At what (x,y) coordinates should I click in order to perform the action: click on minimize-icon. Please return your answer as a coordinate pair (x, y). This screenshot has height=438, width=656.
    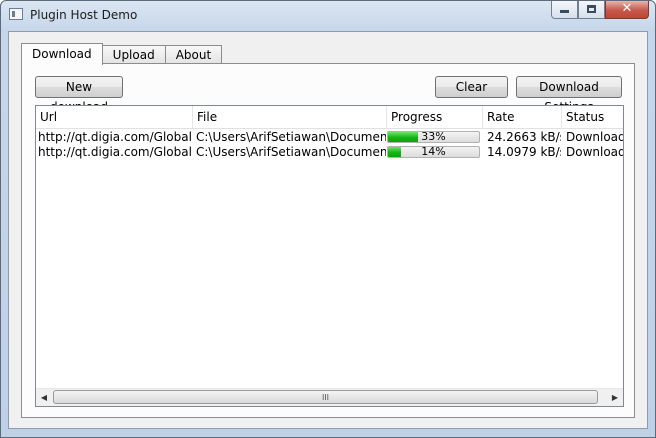
    Looking at the image, I should click on (564, 11).